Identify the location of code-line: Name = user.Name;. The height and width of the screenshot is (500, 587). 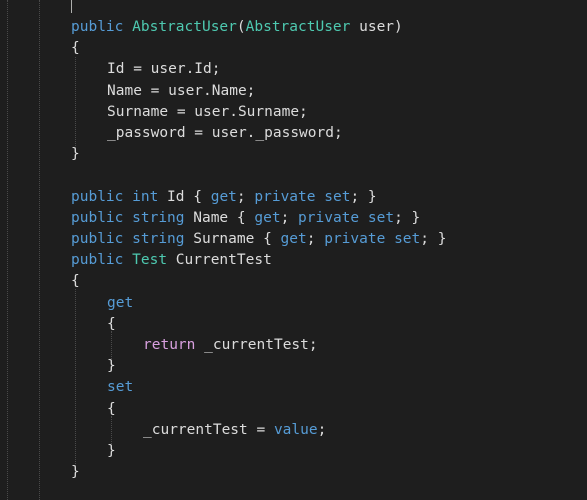
(181, 91).